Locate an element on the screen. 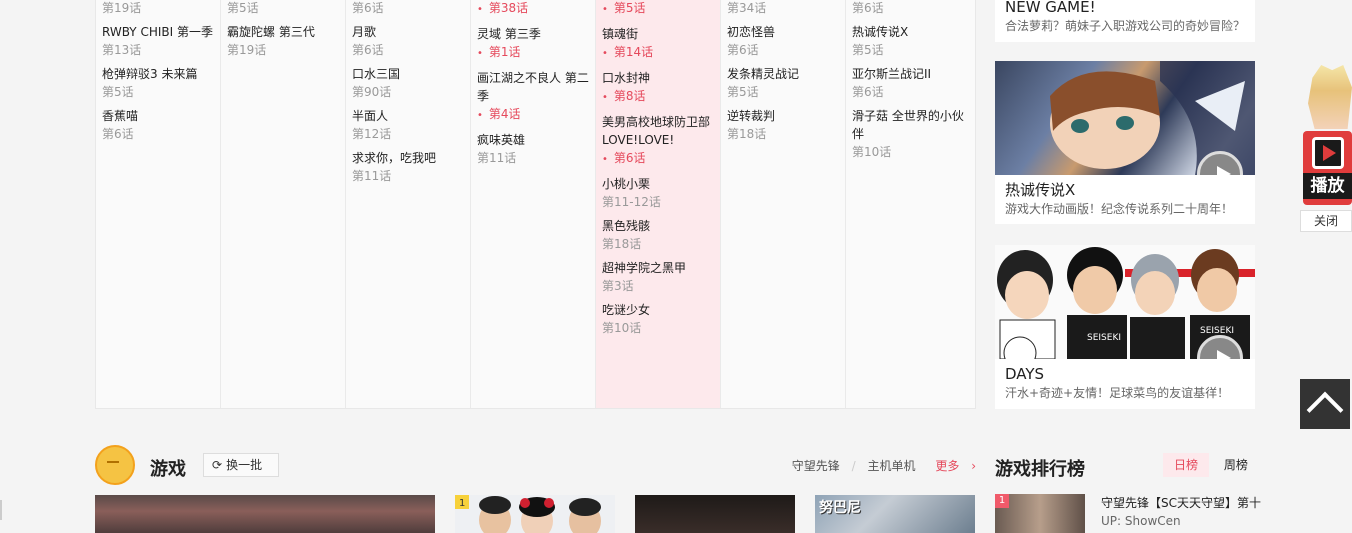  schedule-column: 怪物弹珠第34话初恋怪兽第6话发条精灵战记第5话逆转裁判第18话 is located at coordinates (783, 204).